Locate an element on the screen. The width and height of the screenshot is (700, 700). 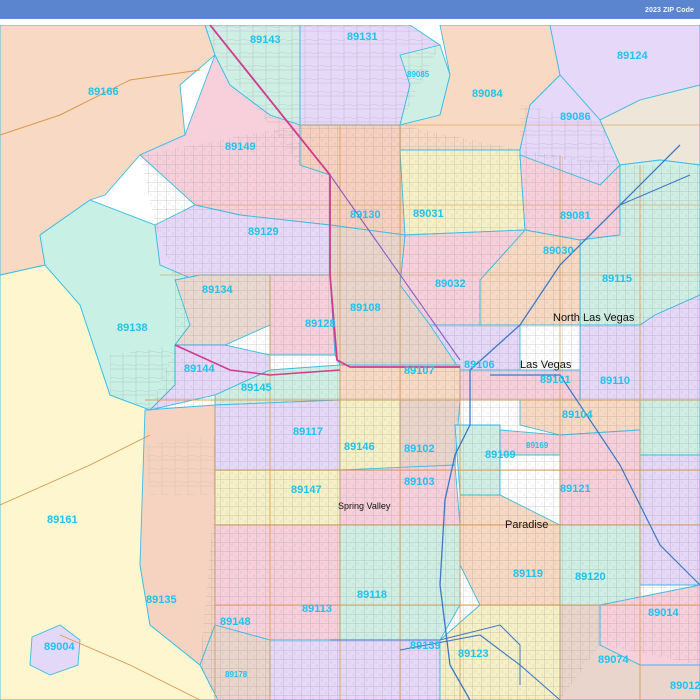
zip-label-89074: 89074 is located at coordinates (613, 660).